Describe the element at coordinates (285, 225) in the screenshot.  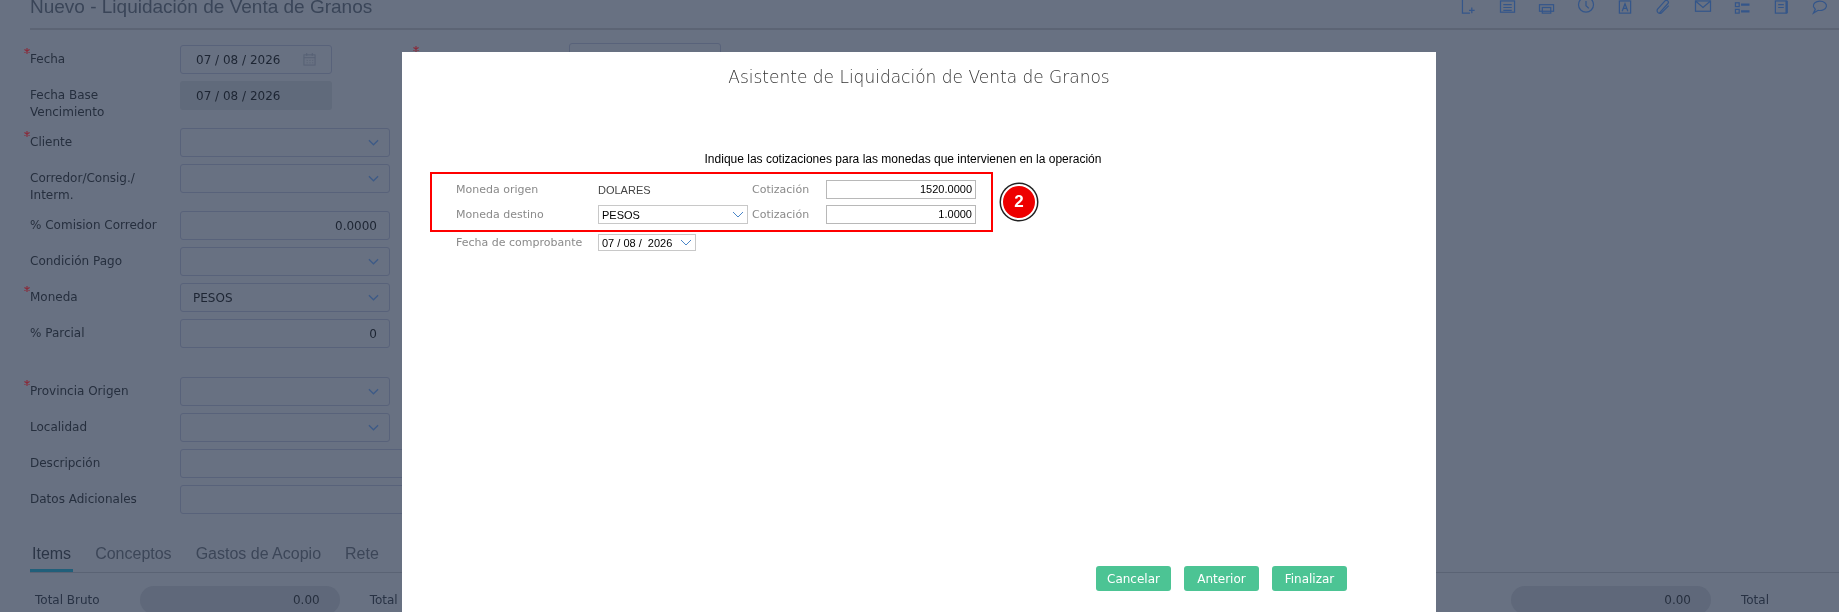
I see `input-field: 0.0000` at that location.